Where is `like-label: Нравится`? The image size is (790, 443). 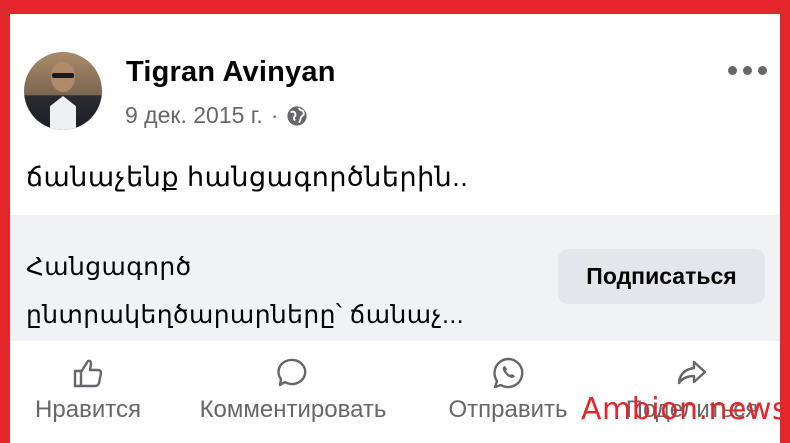
like-label: Нравится is located at coordinates (88, 409).